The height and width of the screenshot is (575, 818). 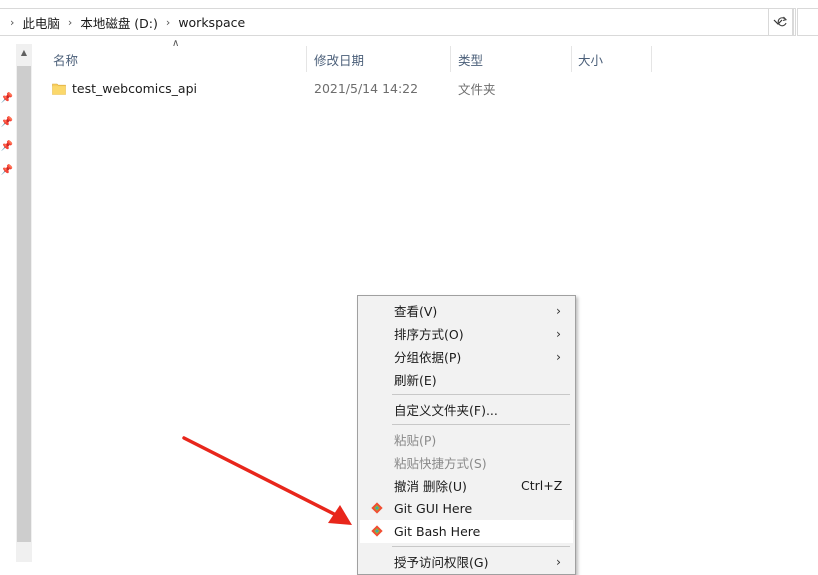 I want to click on menu-item-shortcut: Ctrl+Z, so click(x=542, y=485).